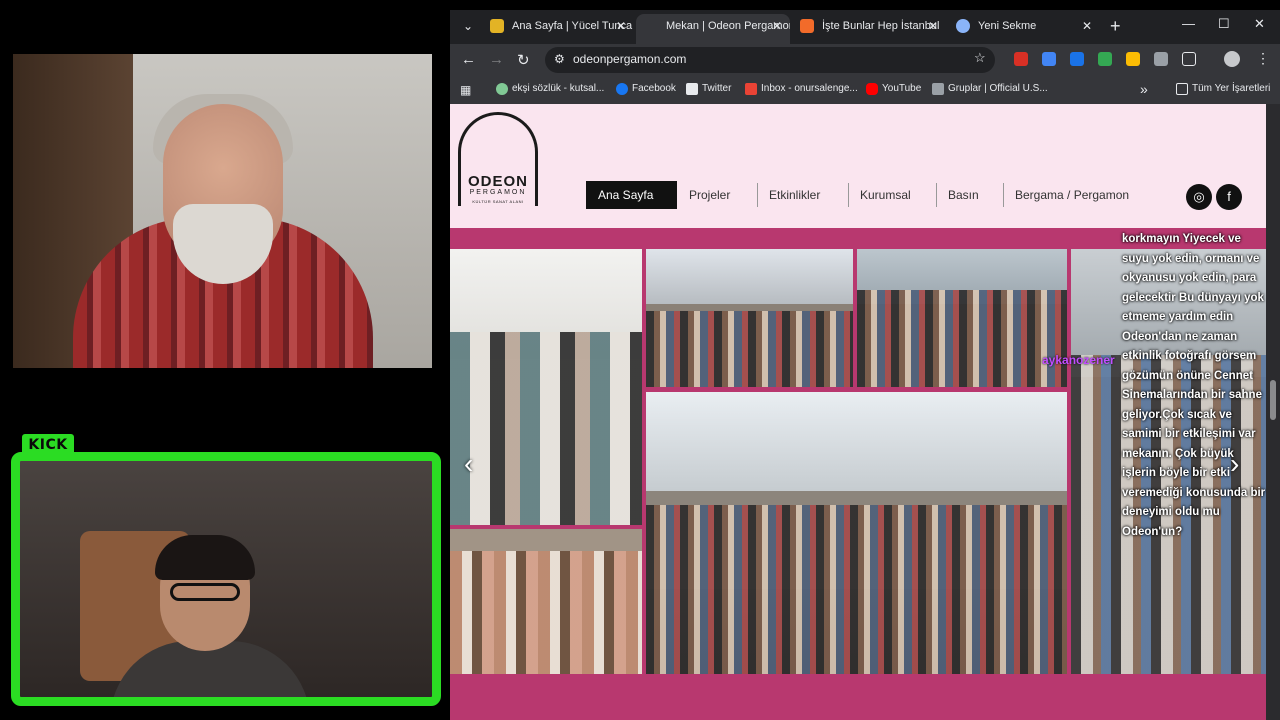 This screenshot has height=720, width=1280. I want to click on browser-toolbar: ← → ↻ ⚙ odeonpergamon.com ☆ ⋮, so click(865, 60).